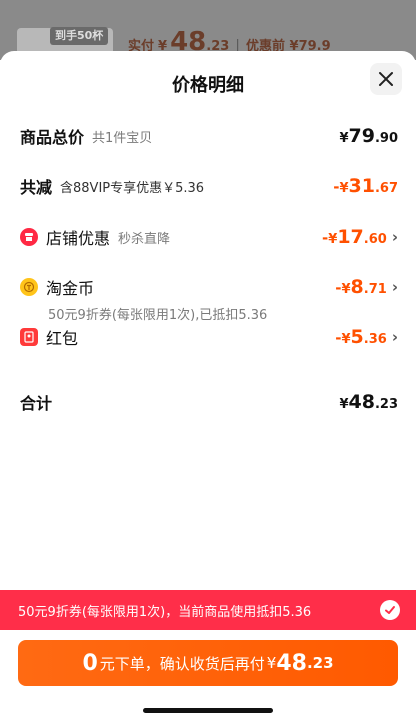 The width and height of the screenshot is (416, 720). I want to click on flash-sale-note: 秒杀直降, so click(144, 239).